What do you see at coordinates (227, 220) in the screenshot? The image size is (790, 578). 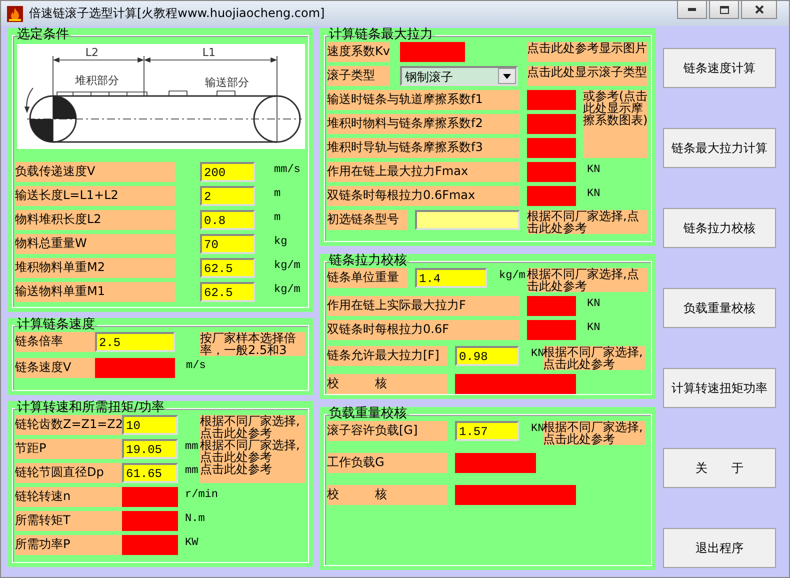 I see `input-field: 0.8` at bounding box center [227, 220].